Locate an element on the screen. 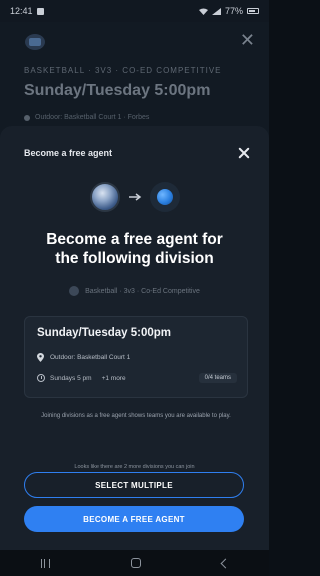 The image size is (320, 576). background-pin-icon is located at coordinates (27, 117).